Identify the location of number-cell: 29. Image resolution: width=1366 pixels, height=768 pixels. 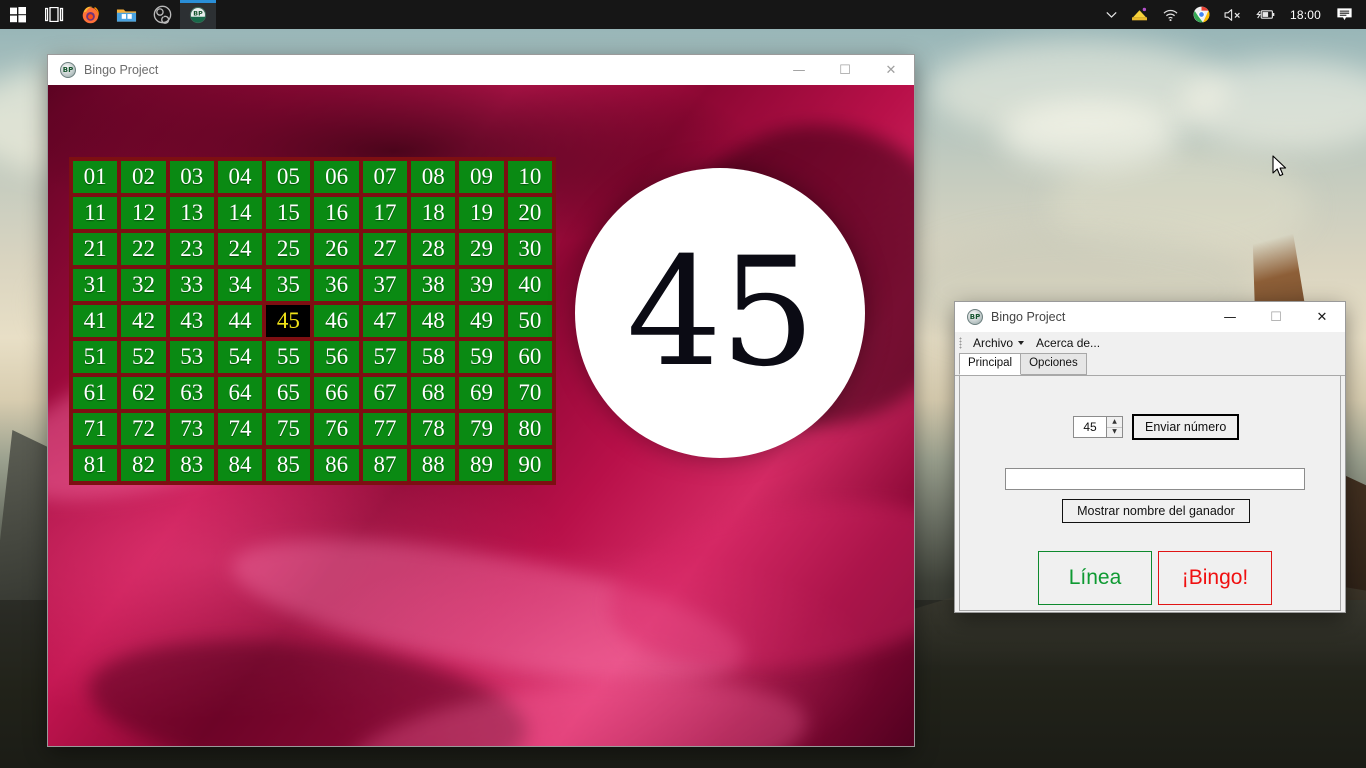
(481, 249).